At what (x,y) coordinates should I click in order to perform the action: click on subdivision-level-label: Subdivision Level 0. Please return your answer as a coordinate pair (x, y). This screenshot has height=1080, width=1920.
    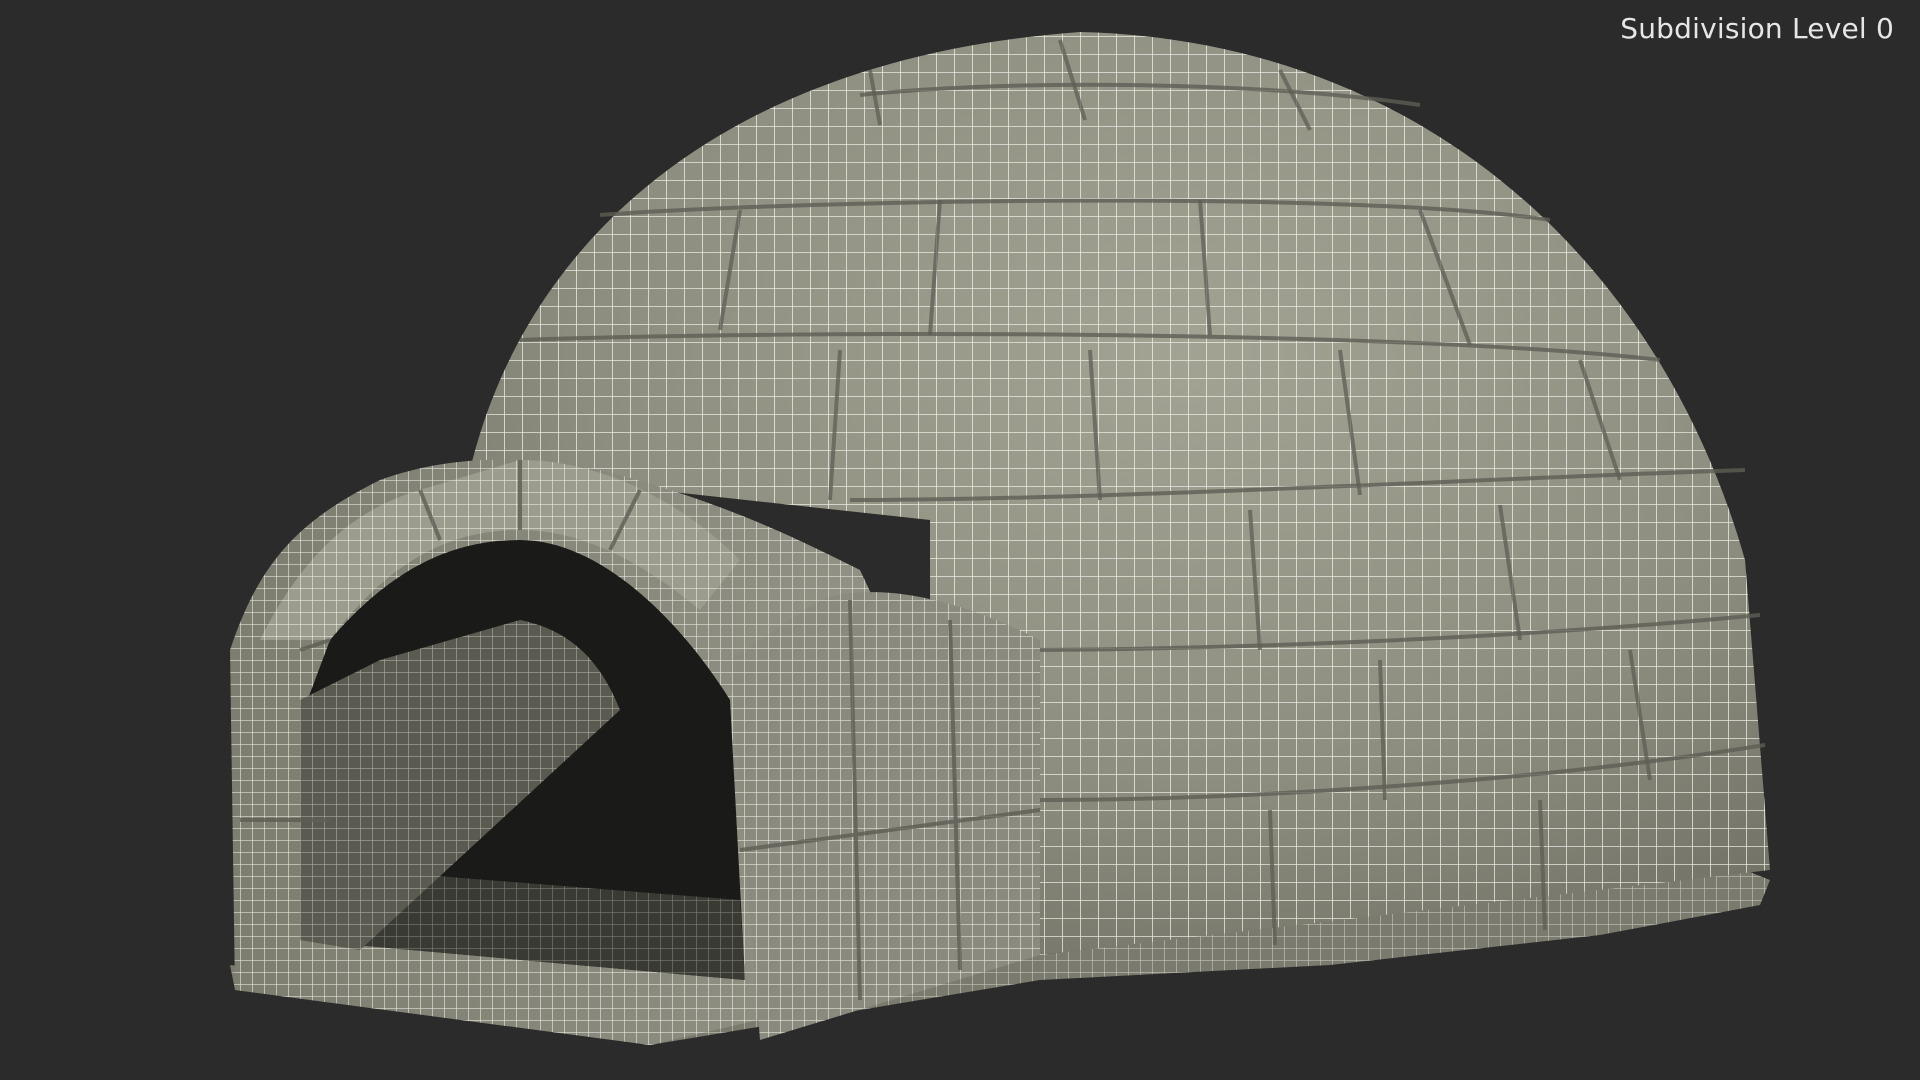
    Looking at the image, I should click on (1757, 28).